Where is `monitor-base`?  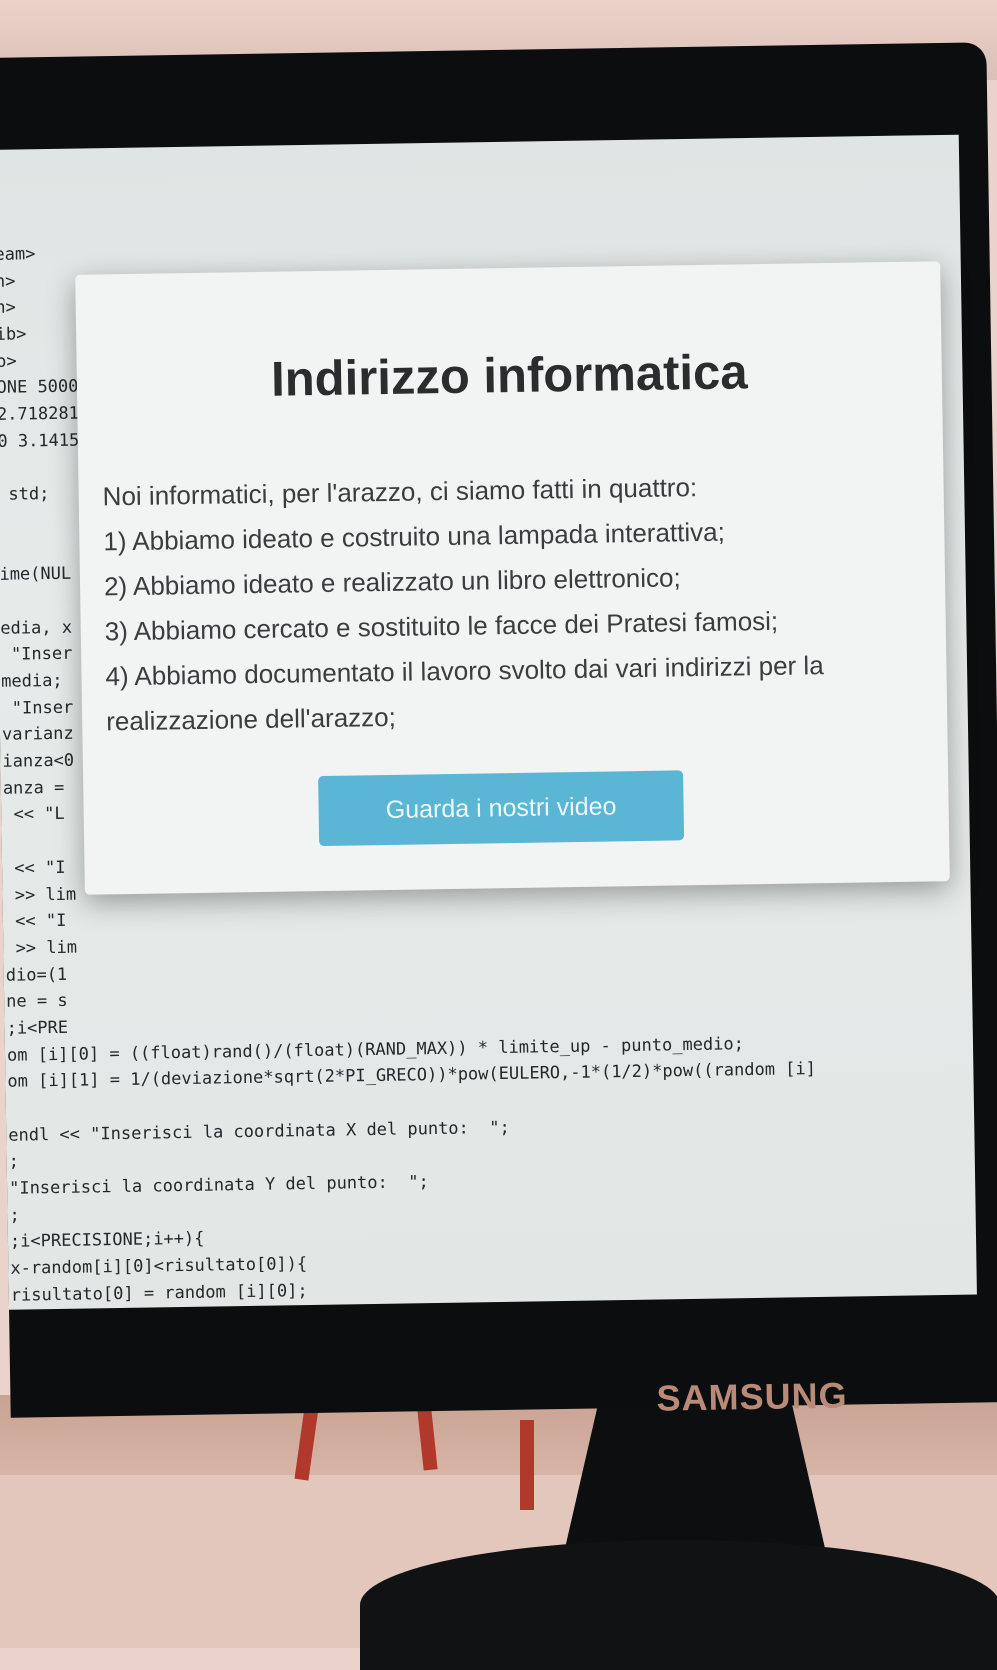 monitor-base is located at coordinates (678, 1605).